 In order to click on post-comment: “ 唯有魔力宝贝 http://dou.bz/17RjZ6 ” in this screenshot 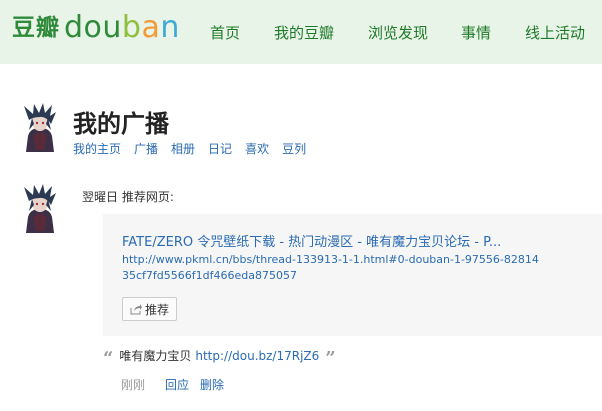, I will do `click(219, 358)`.